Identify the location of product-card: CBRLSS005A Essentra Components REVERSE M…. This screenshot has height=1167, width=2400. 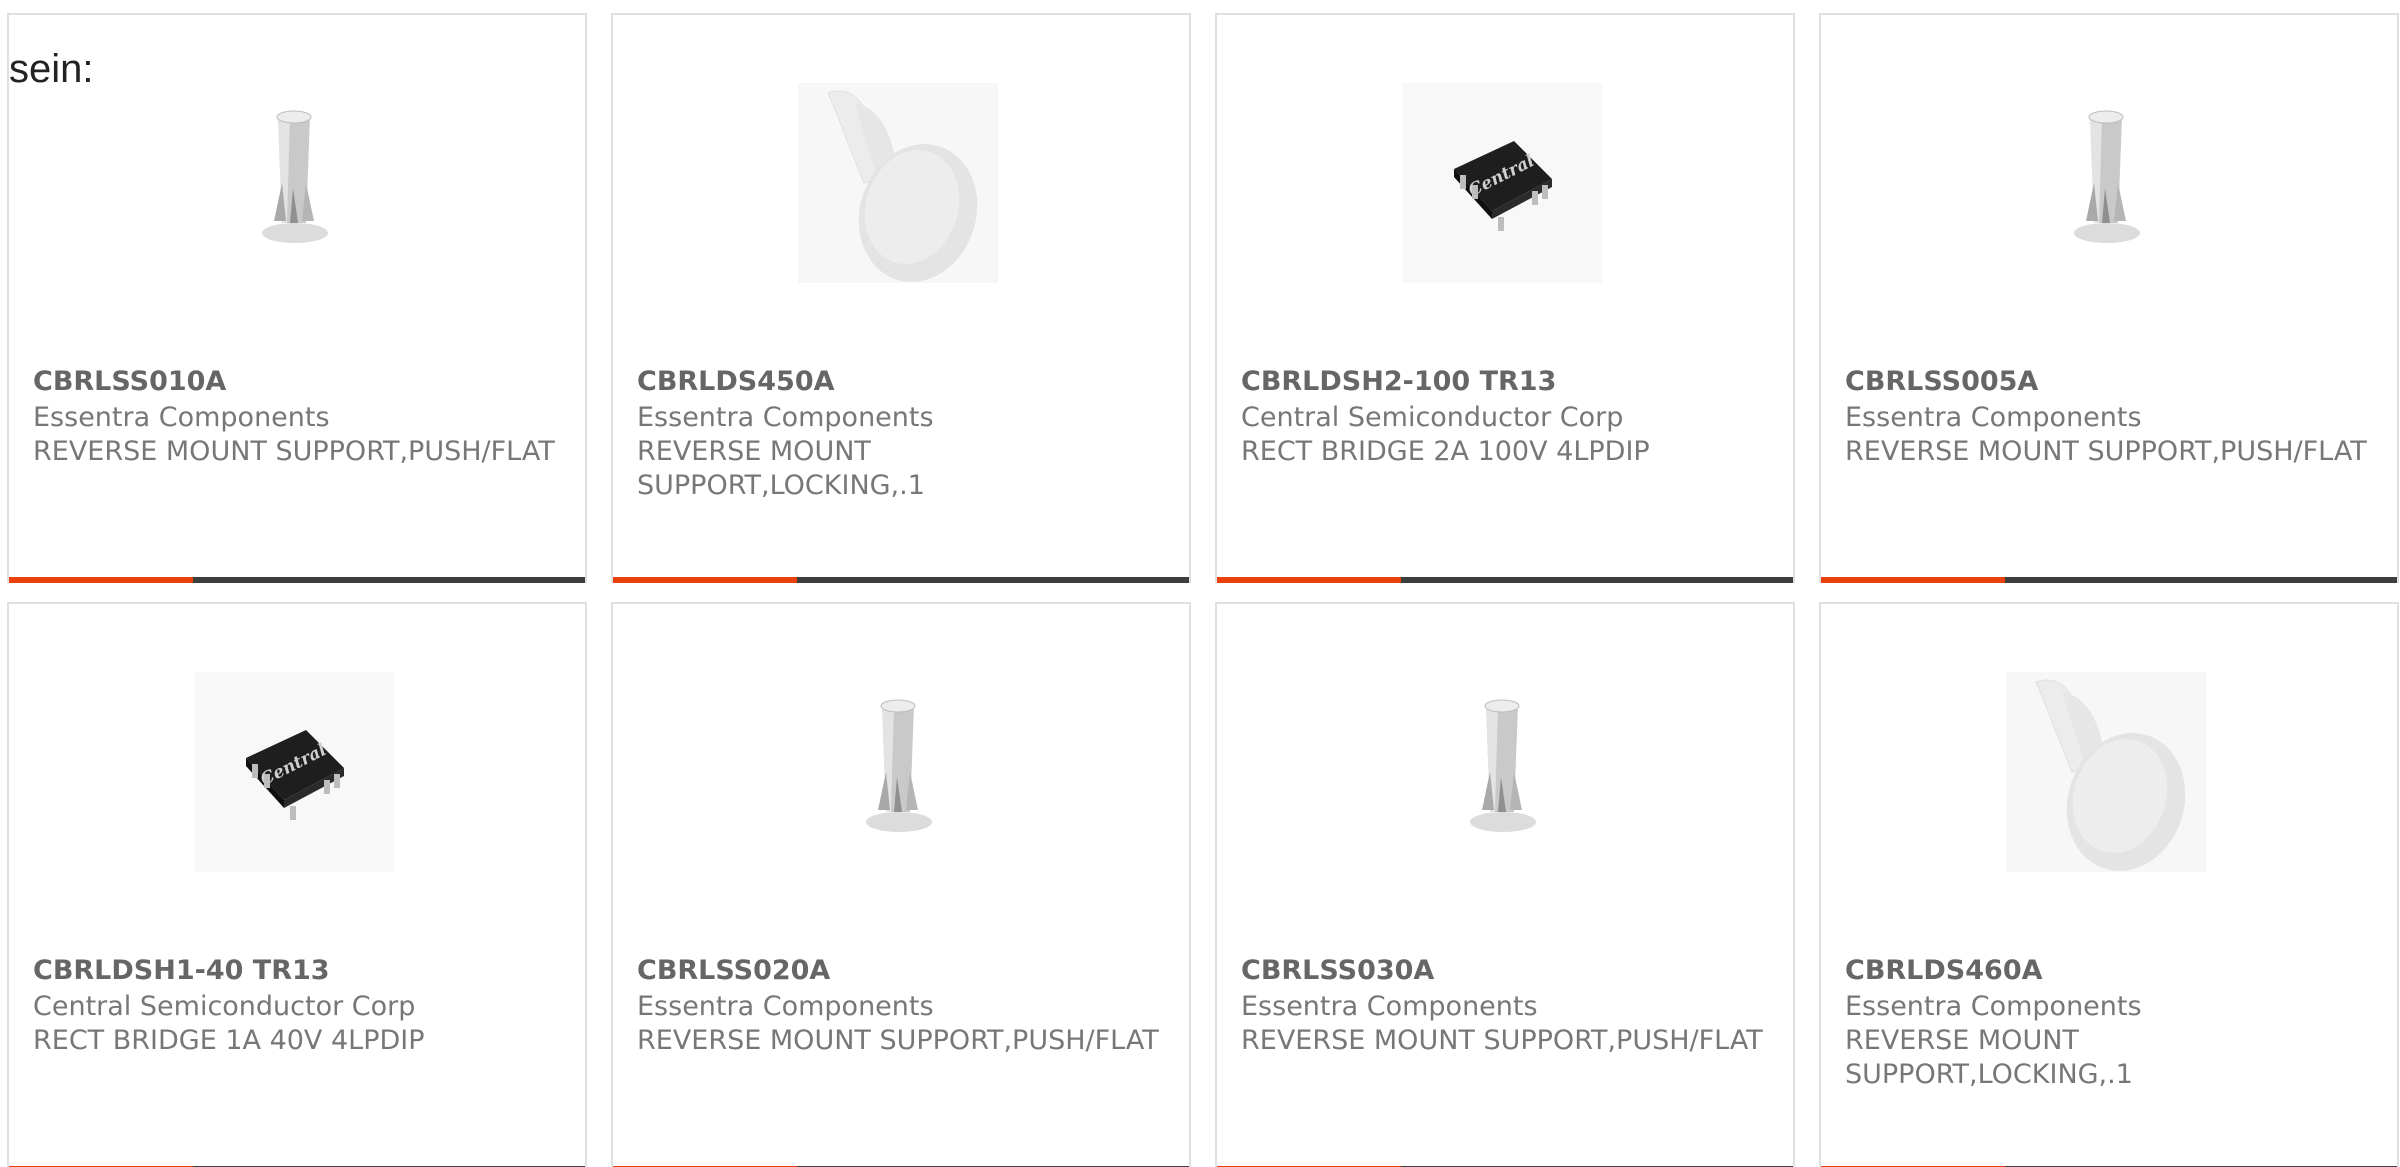
(2109, 298).